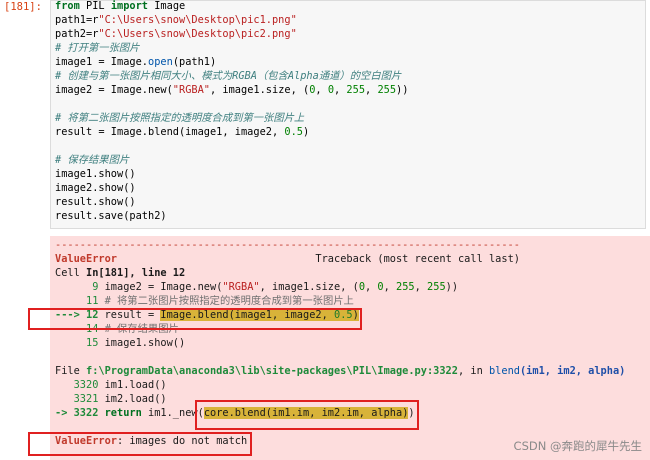 The width and height of the screenshot is (650, 460). I want to click on tb-text: , image1.size, (, so click(309, 287).